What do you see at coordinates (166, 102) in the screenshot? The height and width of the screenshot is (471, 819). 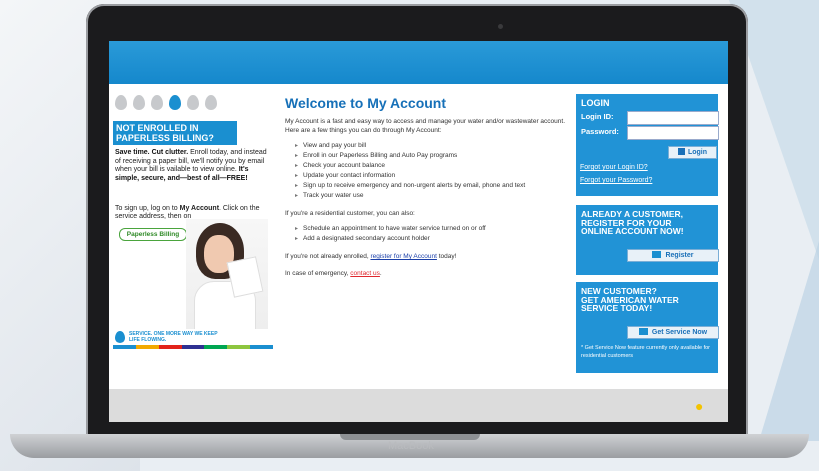 I see `drop-icons` at bounding box center [166, 102].